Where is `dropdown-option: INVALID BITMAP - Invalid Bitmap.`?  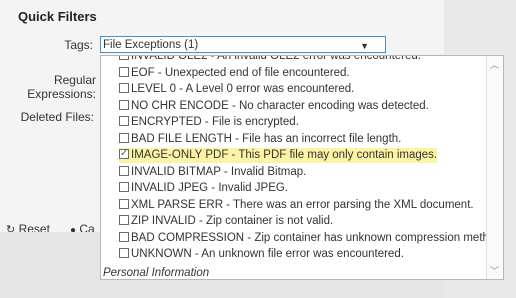
dropdown-option: INVALID BITMAP - Invalid Bitmap. is located at coordinates (212, 172).